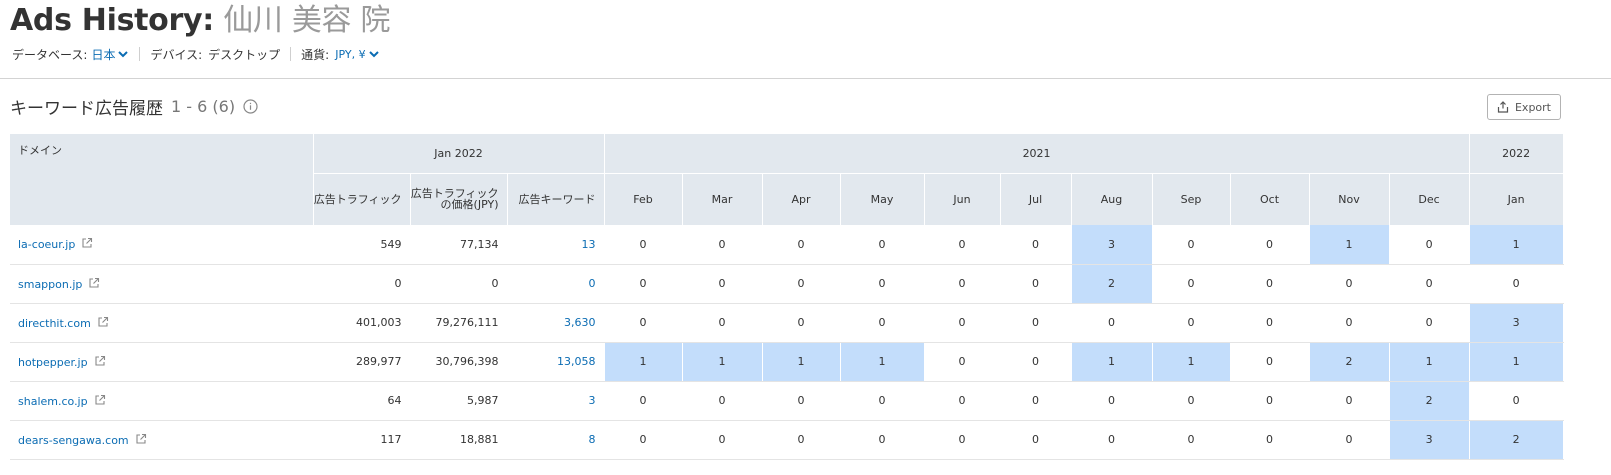 The image size is (1611, 475). I want to click on ad-keywords-link: 13,058, so click(556, 362).